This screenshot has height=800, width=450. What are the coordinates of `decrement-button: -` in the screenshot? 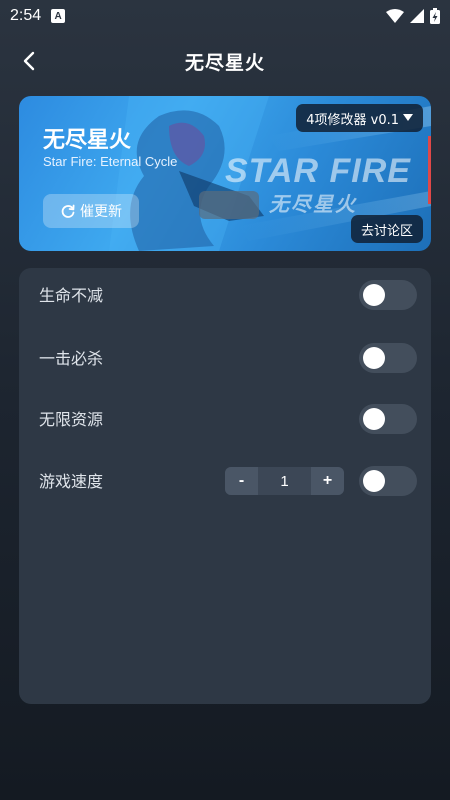 It's located at (241, 481).